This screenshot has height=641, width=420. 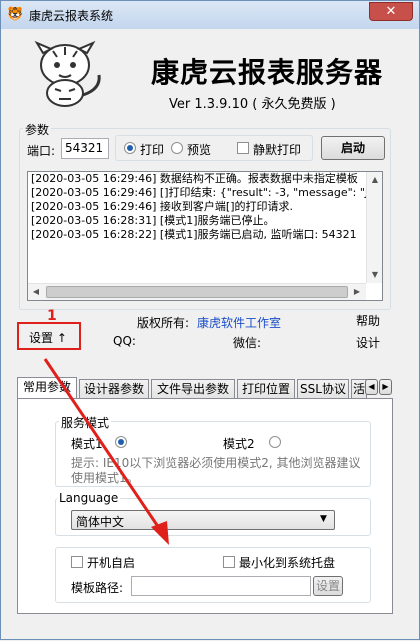 I want to click on language-selected: 简体中文, so click(x=100, y=522).